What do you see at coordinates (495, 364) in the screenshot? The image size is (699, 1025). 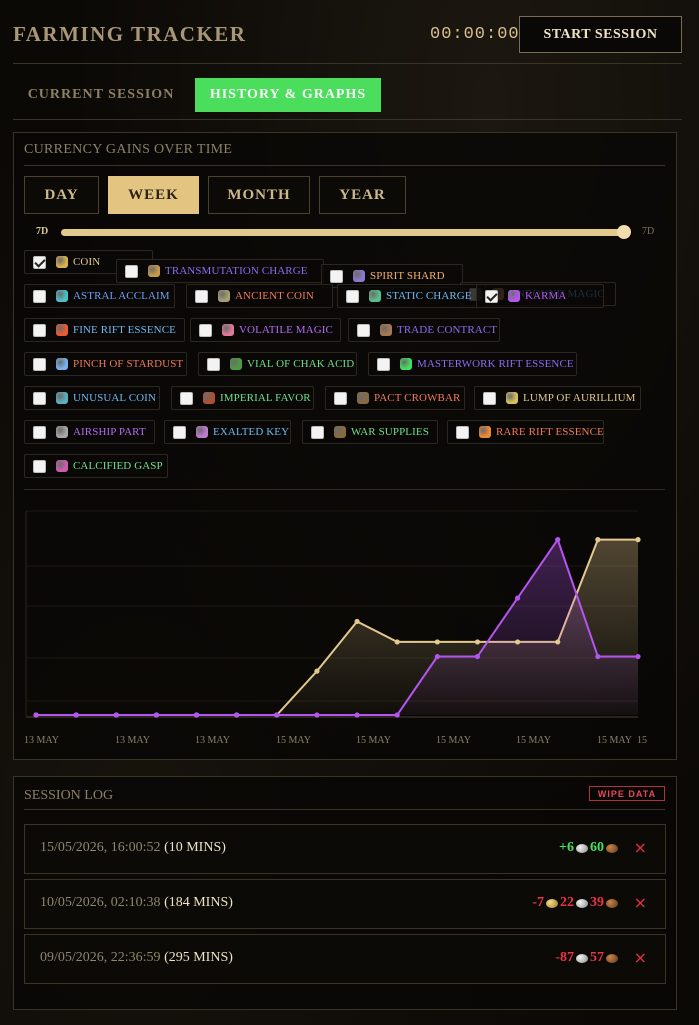 I see `currency-label: MASTERWORK RIFT ESSENCE` at bounding box center [495, 364].